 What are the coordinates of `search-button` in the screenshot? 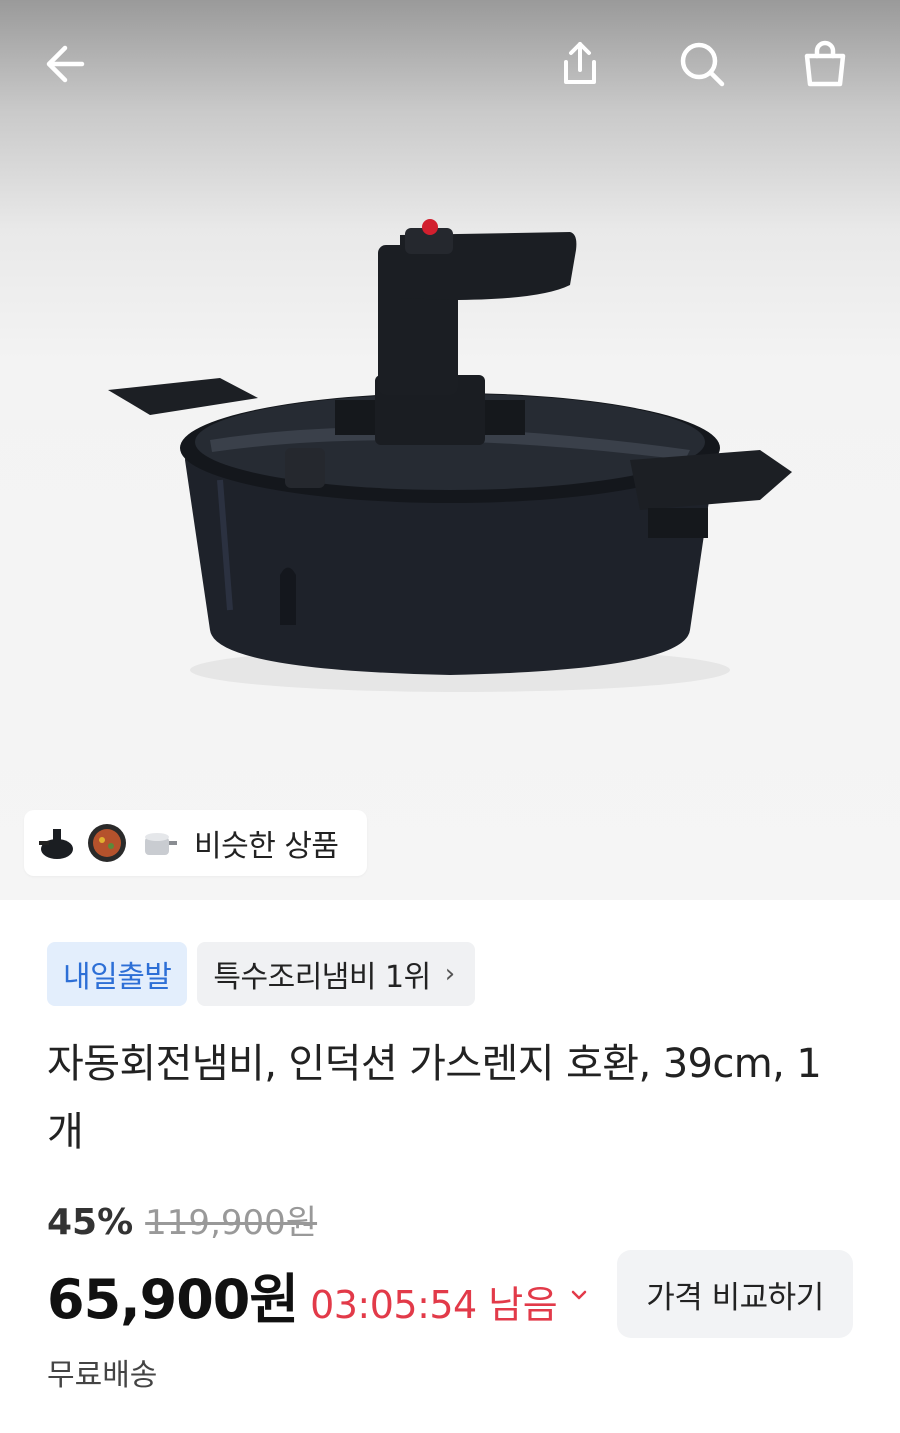 It's located at (702, 64).